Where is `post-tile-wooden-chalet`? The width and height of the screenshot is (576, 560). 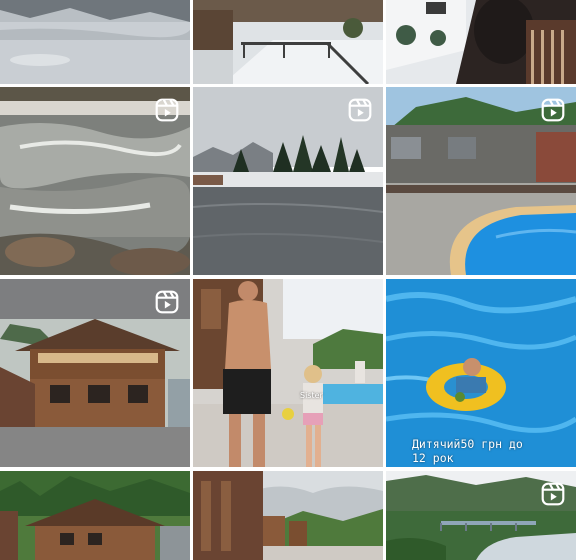 post-tile-wooden-chalet is located at coordinates (95, 373).